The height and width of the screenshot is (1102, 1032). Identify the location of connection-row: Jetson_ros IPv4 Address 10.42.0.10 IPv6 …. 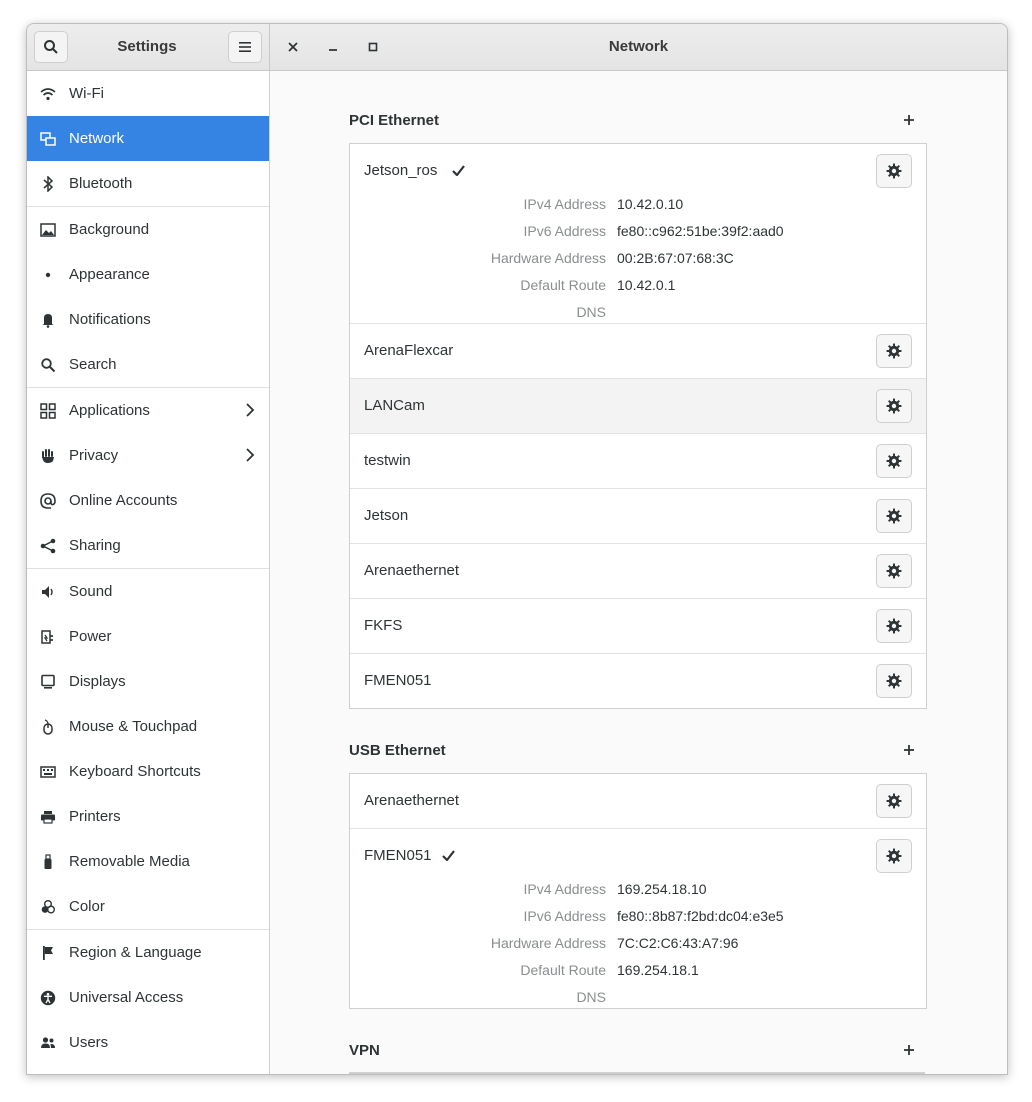
(638, 234).